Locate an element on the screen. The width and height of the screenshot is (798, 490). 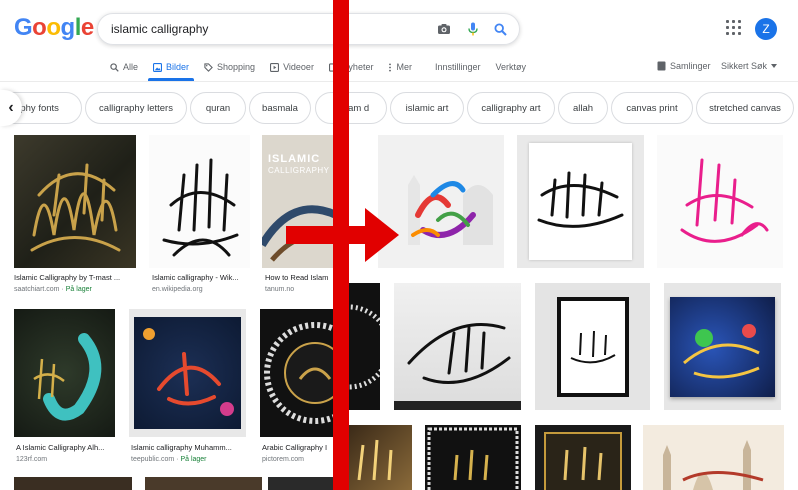
tab-videos: Videoer is located at coordinates (292, 67).